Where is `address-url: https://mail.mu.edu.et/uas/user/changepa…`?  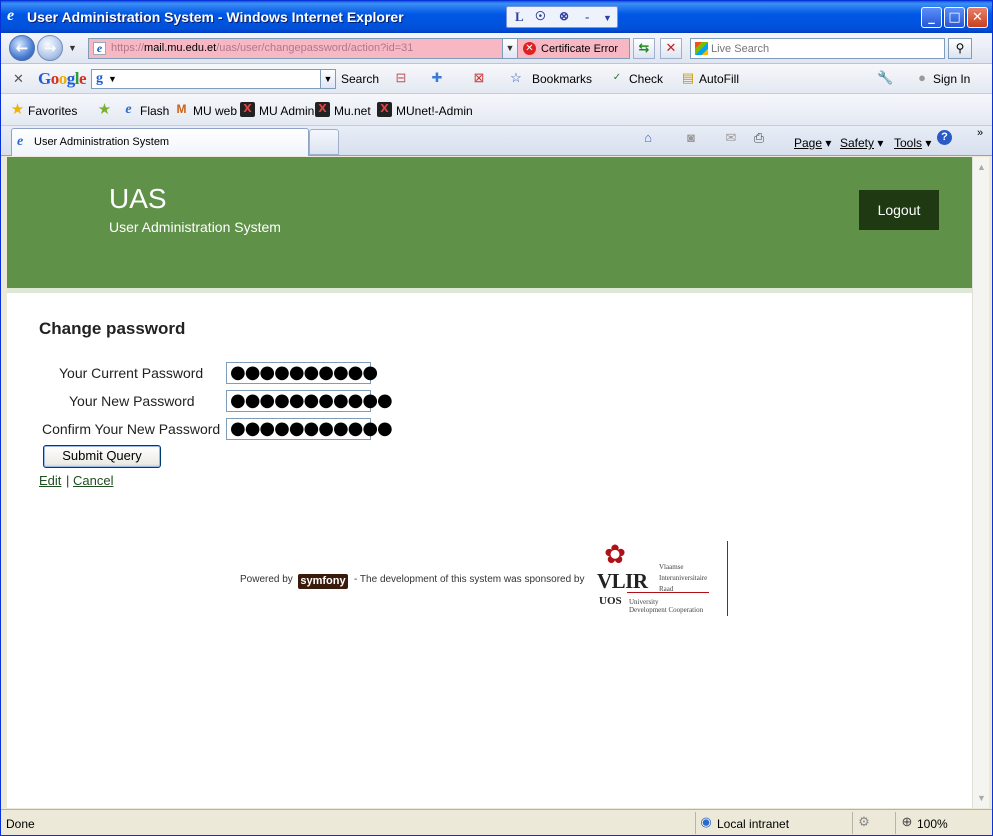
address-url: https://mail.mu.edu.et/uas/user/changepa… is located at coordinates (262, 48).